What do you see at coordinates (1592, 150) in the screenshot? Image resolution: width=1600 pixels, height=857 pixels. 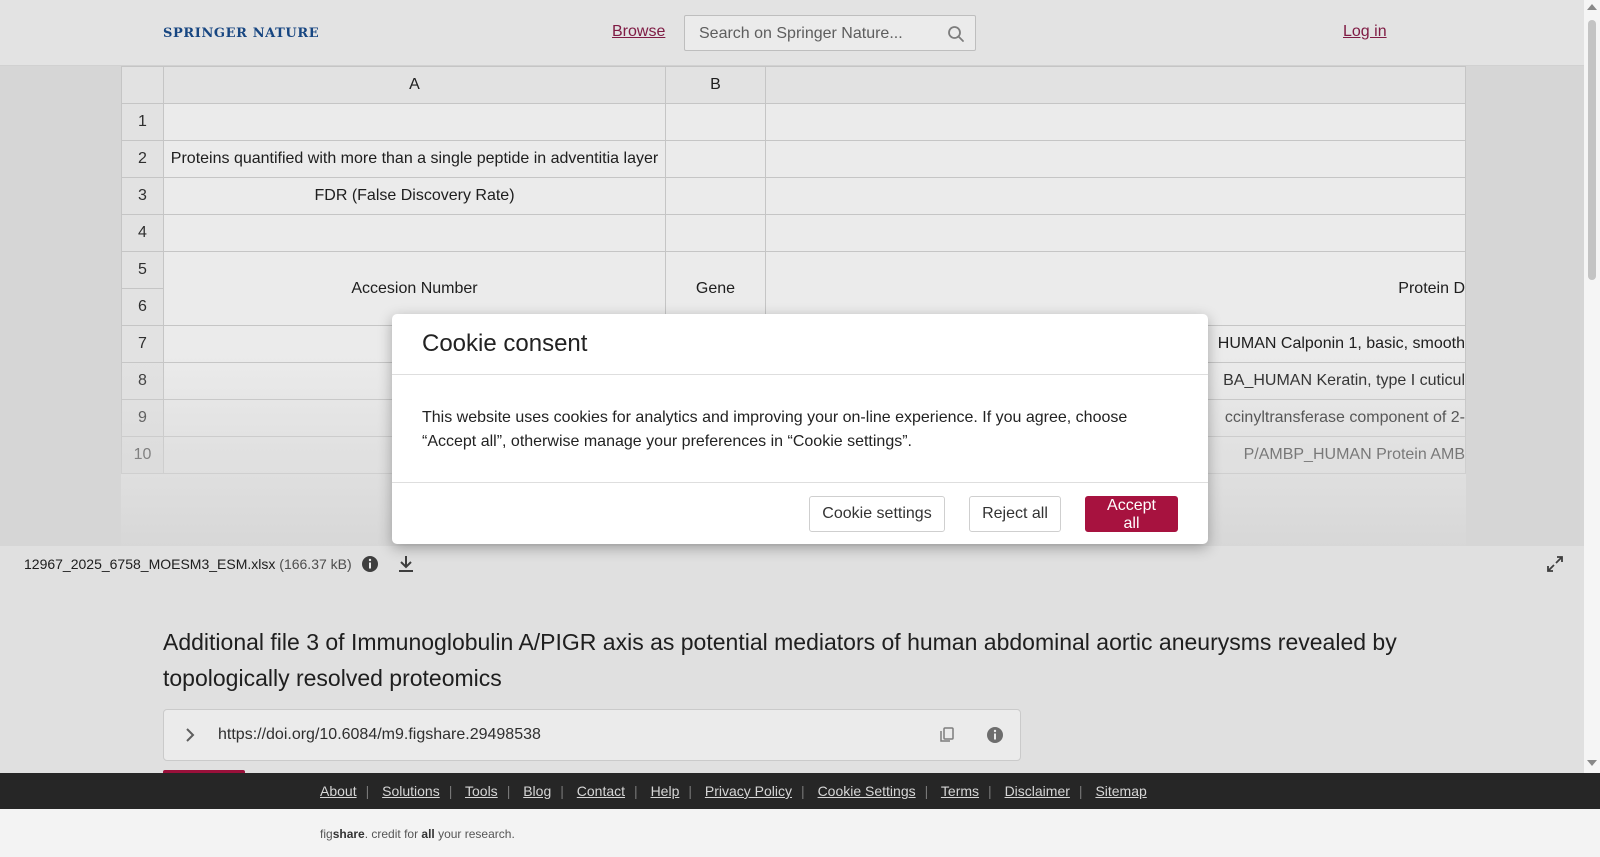 I see `scrollbar-thumb` at bounding box center [1592, 150].